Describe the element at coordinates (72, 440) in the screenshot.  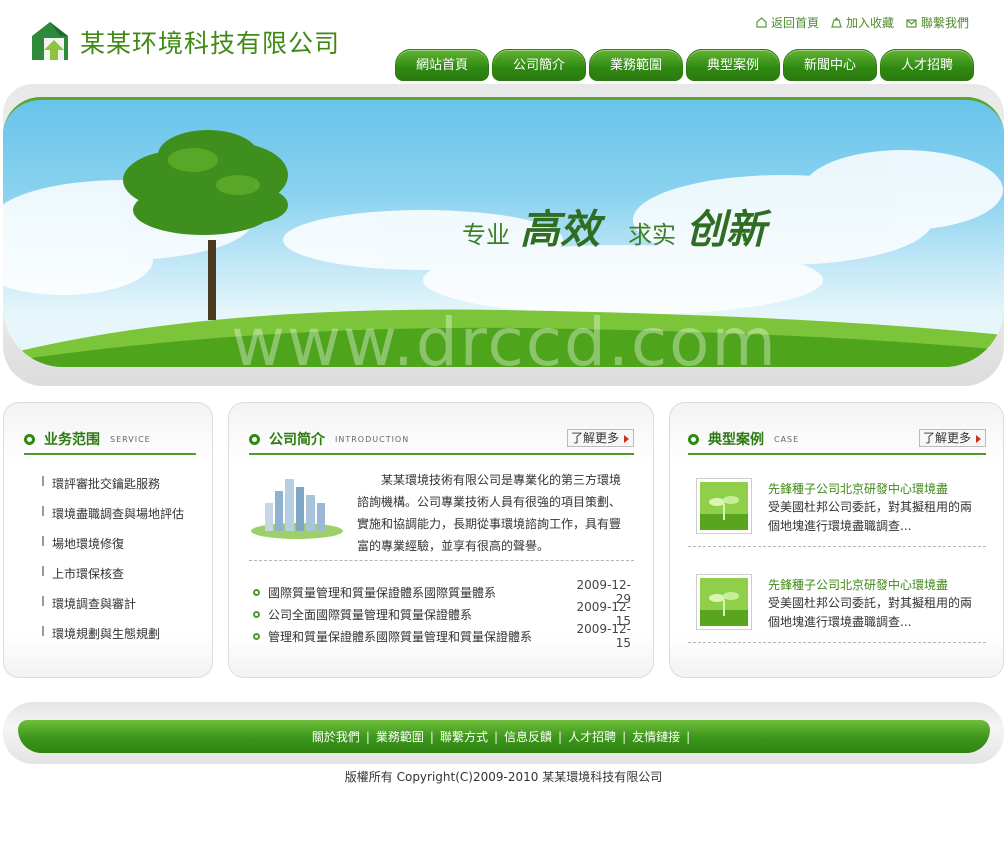
I see `services-title: 业务范围` at that location.